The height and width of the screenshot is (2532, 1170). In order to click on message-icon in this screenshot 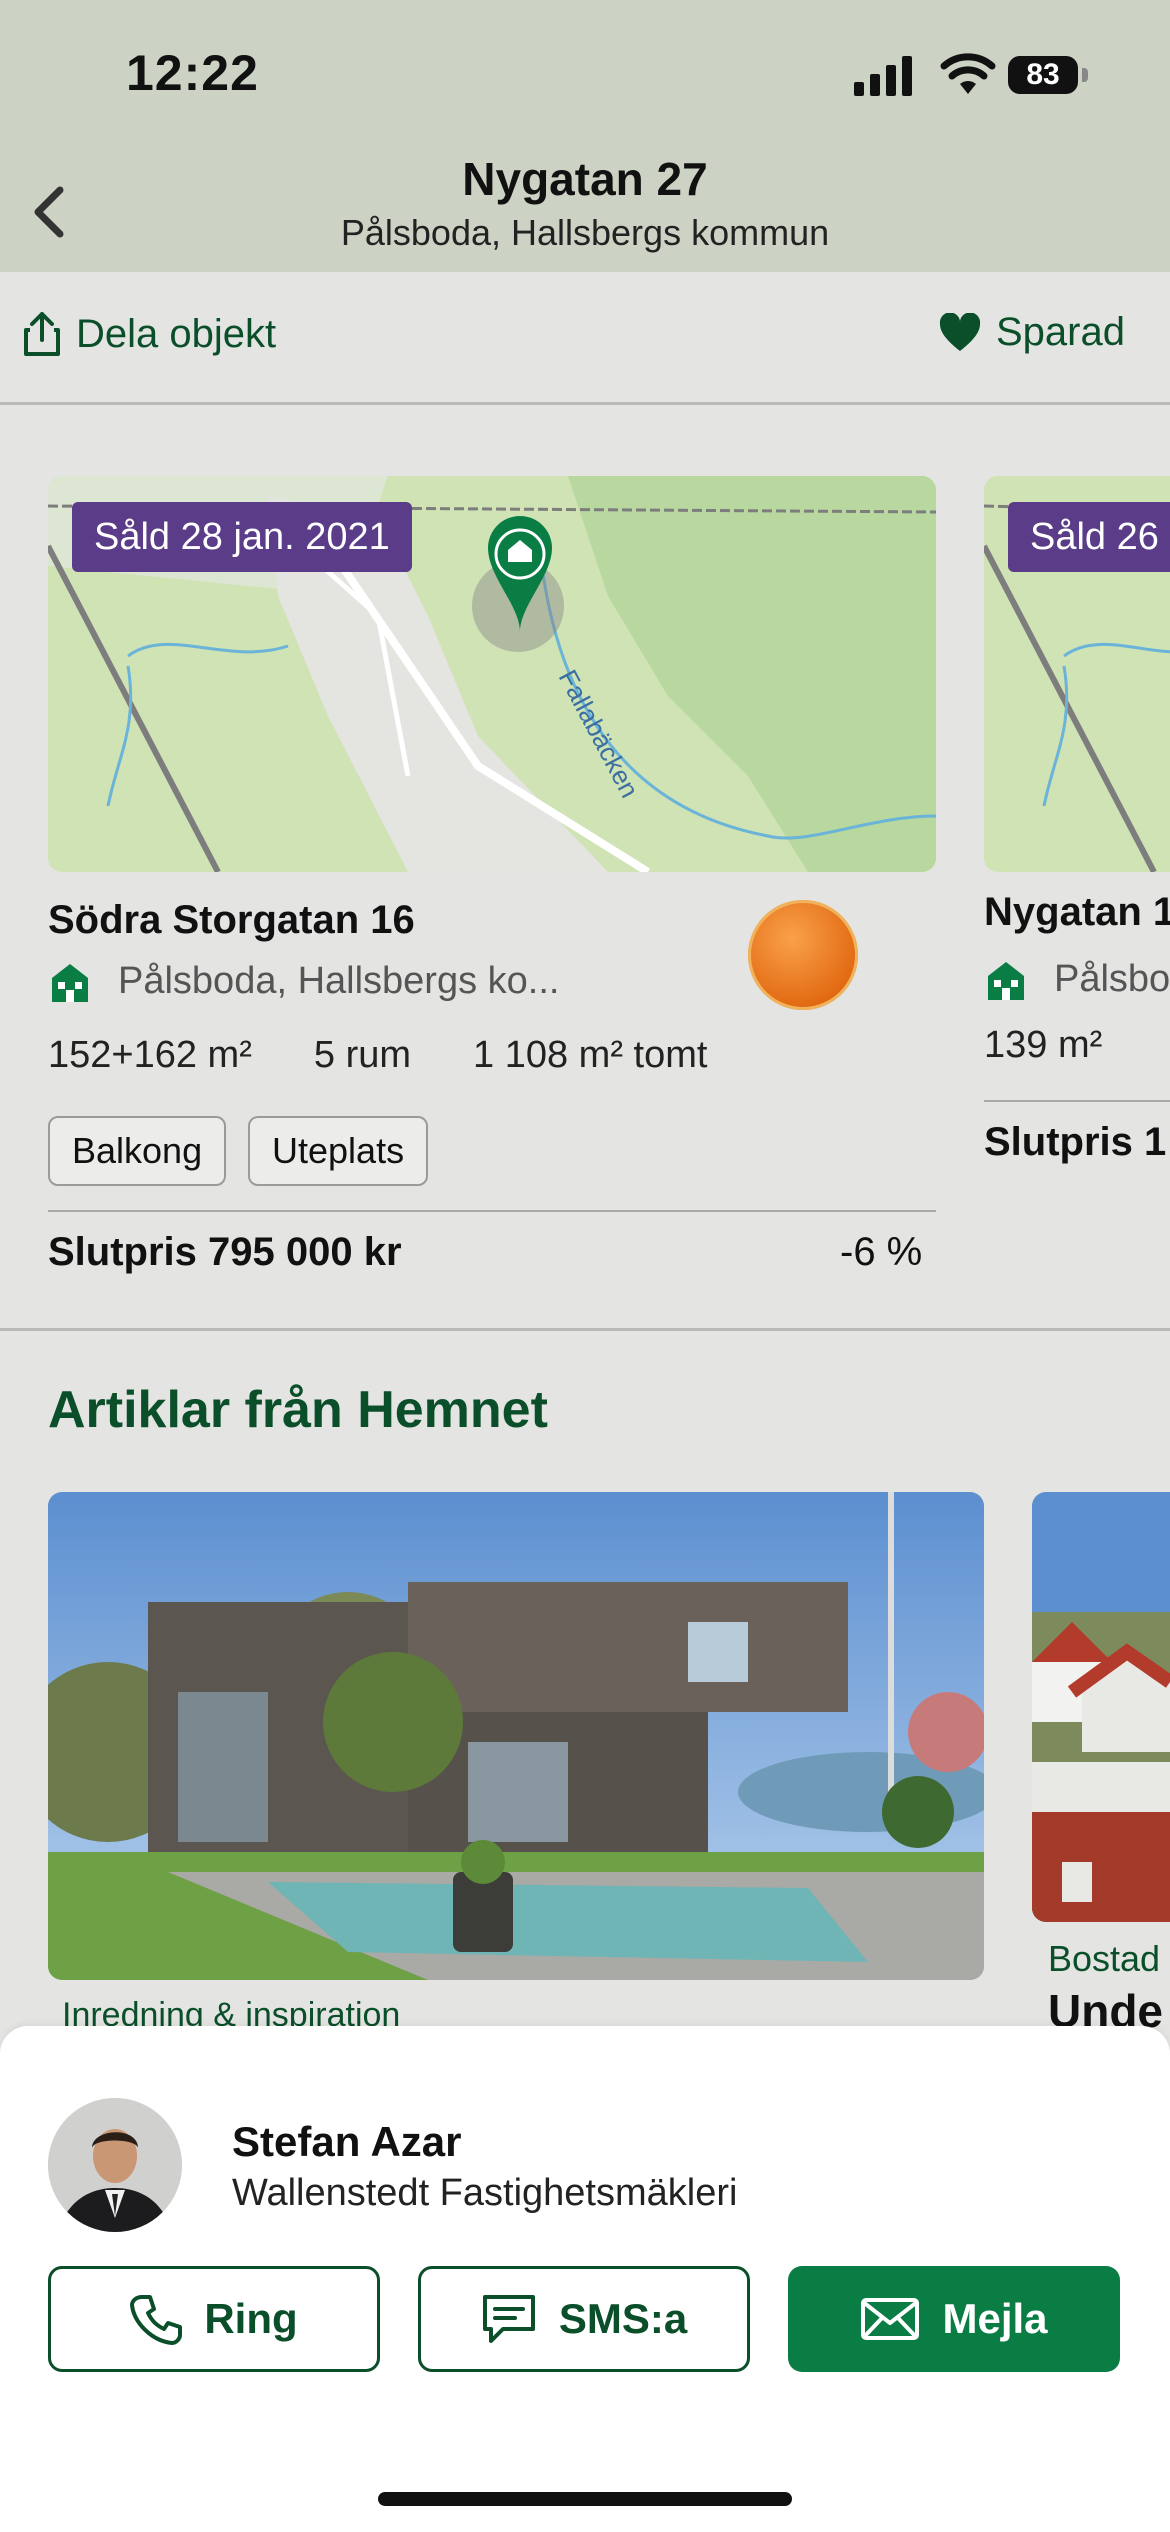, I will do `click(508, 2319)`.